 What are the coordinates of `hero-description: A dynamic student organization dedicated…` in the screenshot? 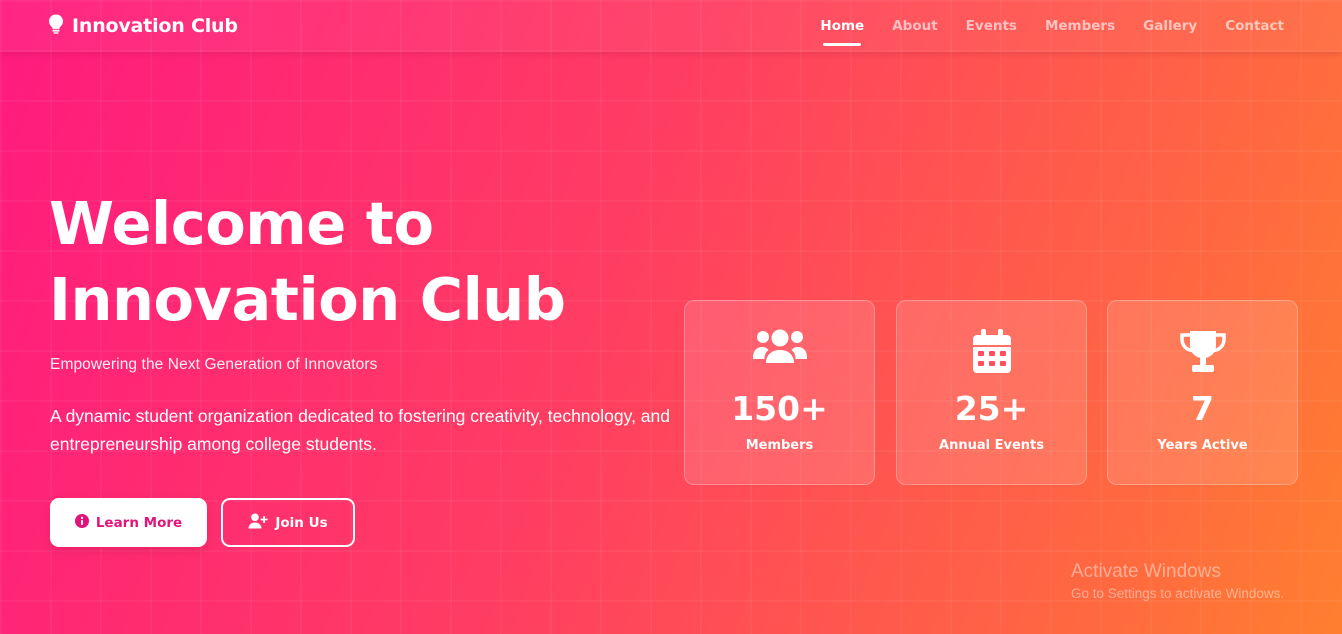 It's located at (360, 430).